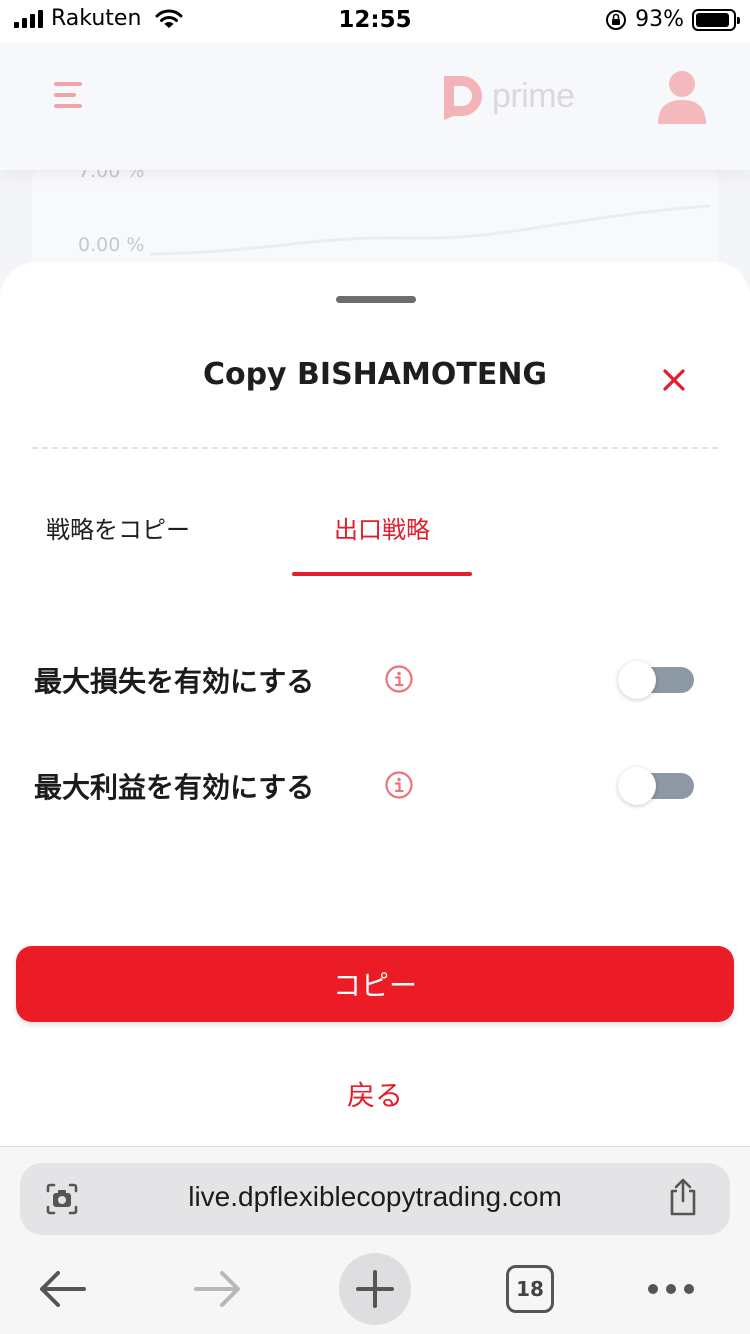  I want to click on tab-exit-strategy: 出口戦略, so click(382, 527).